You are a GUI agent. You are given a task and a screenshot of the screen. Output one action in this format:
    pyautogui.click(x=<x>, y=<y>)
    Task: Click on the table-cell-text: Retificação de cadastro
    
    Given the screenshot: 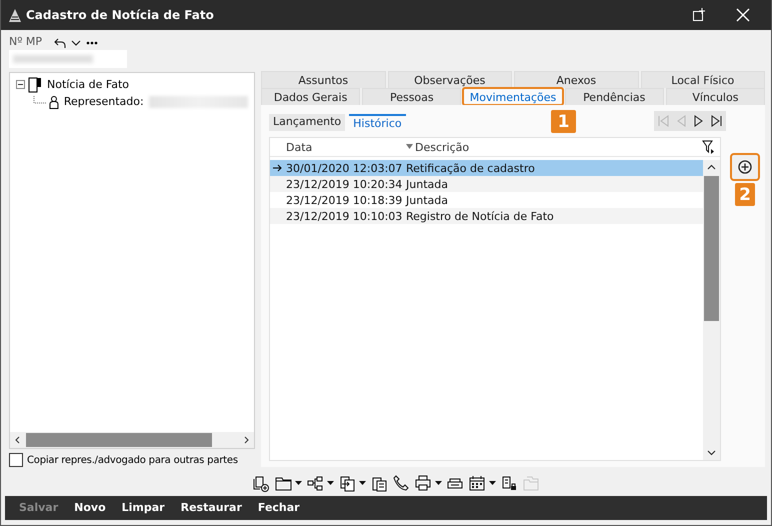 What is the action you would take?
    pyautogui.click(x=471, y=168)
    